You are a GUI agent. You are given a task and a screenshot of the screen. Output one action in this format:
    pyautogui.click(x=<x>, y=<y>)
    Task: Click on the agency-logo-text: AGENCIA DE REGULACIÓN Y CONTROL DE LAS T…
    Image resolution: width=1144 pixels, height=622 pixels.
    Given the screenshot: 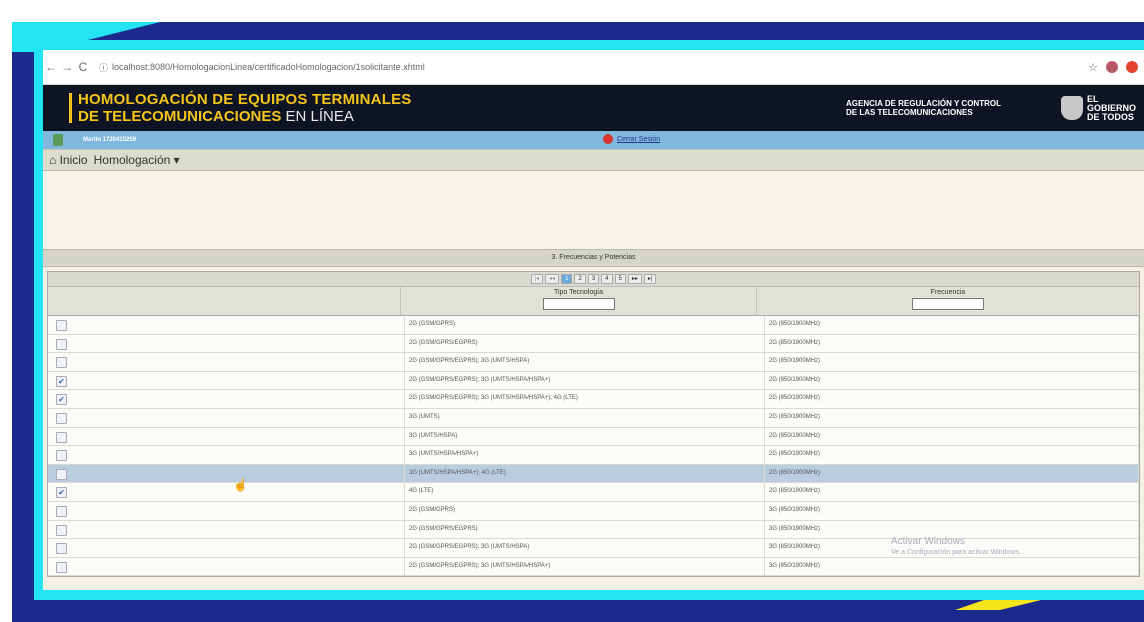 What is the action you would take?
    pyautogui.click(x=923, y=108)
    